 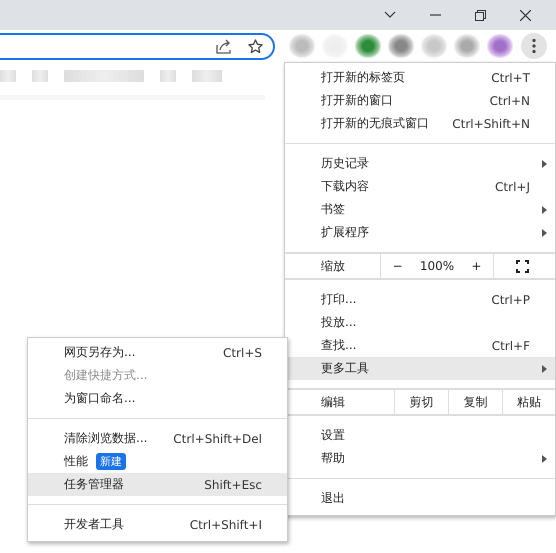 I want to click on edit-button: 剪切, so click(x=421, y=402).